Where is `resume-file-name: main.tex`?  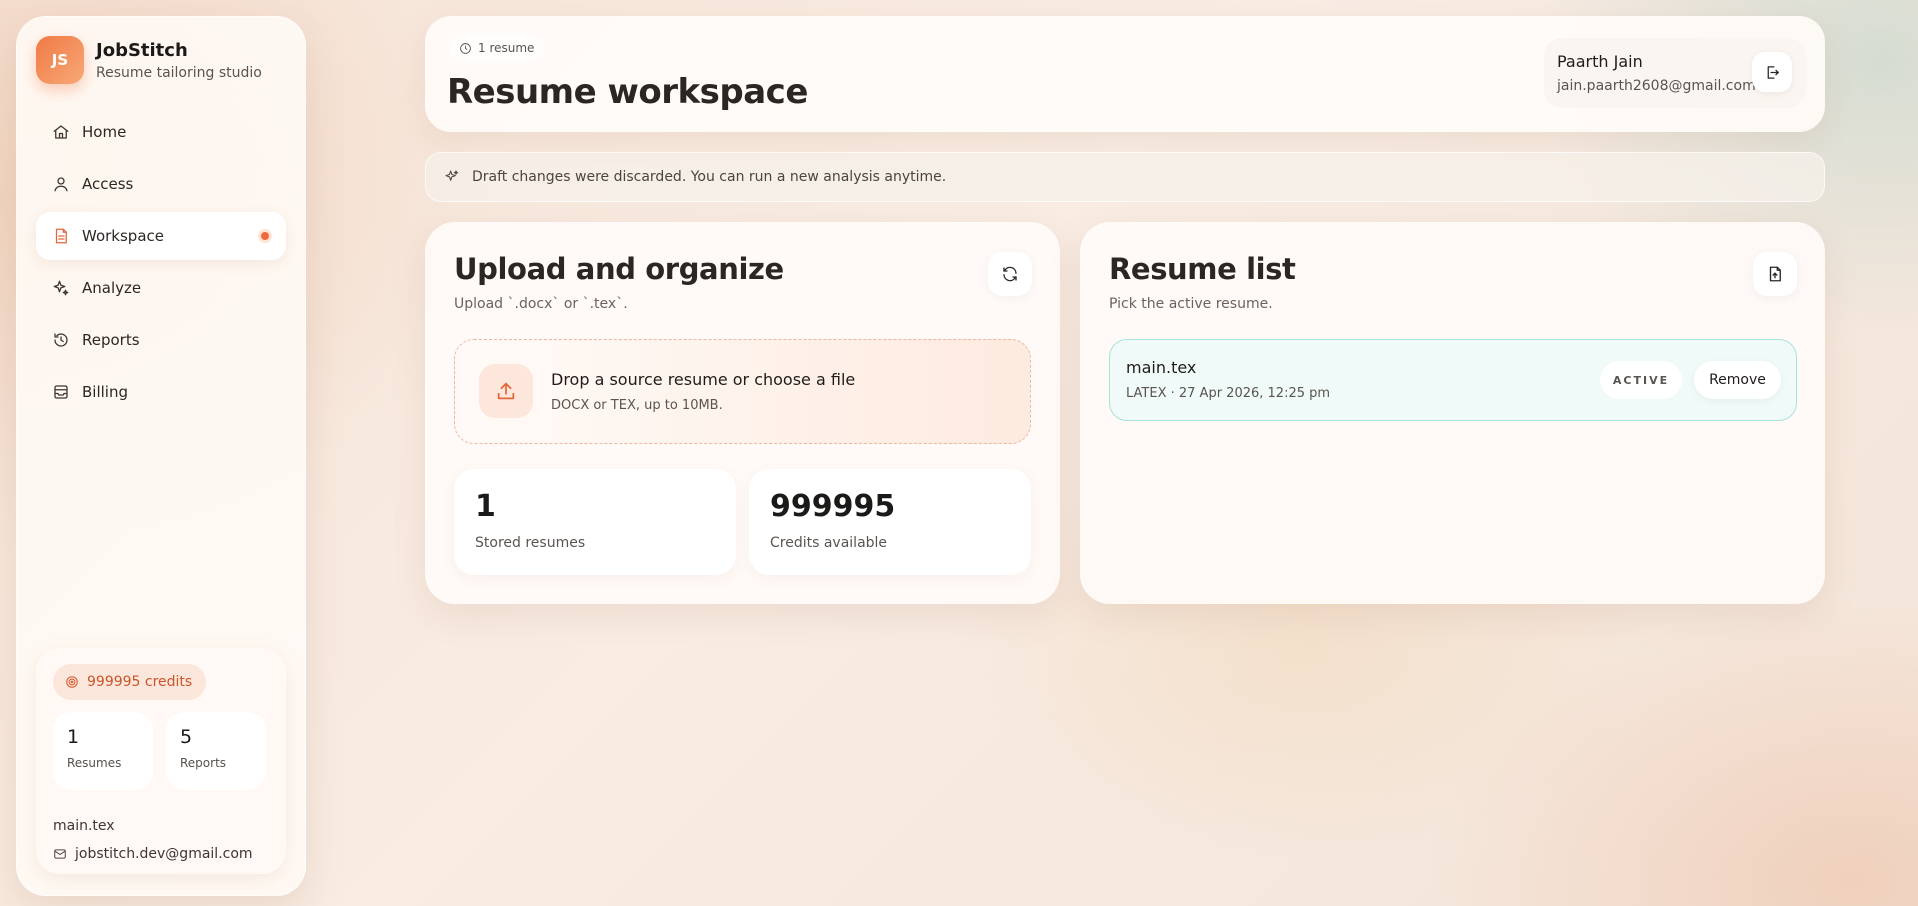 resume-file-name: main.tex is located at coordinates (1161, 367).